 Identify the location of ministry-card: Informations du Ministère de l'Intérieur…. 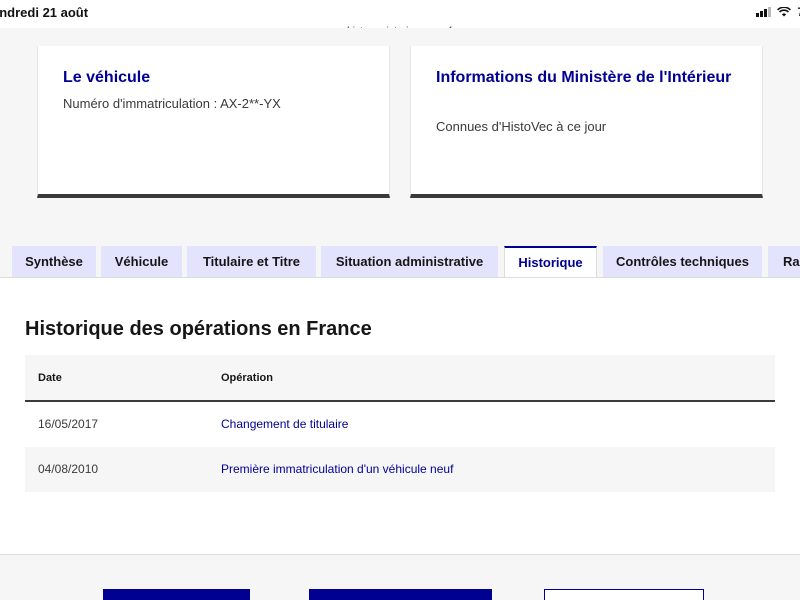
(586, 122).